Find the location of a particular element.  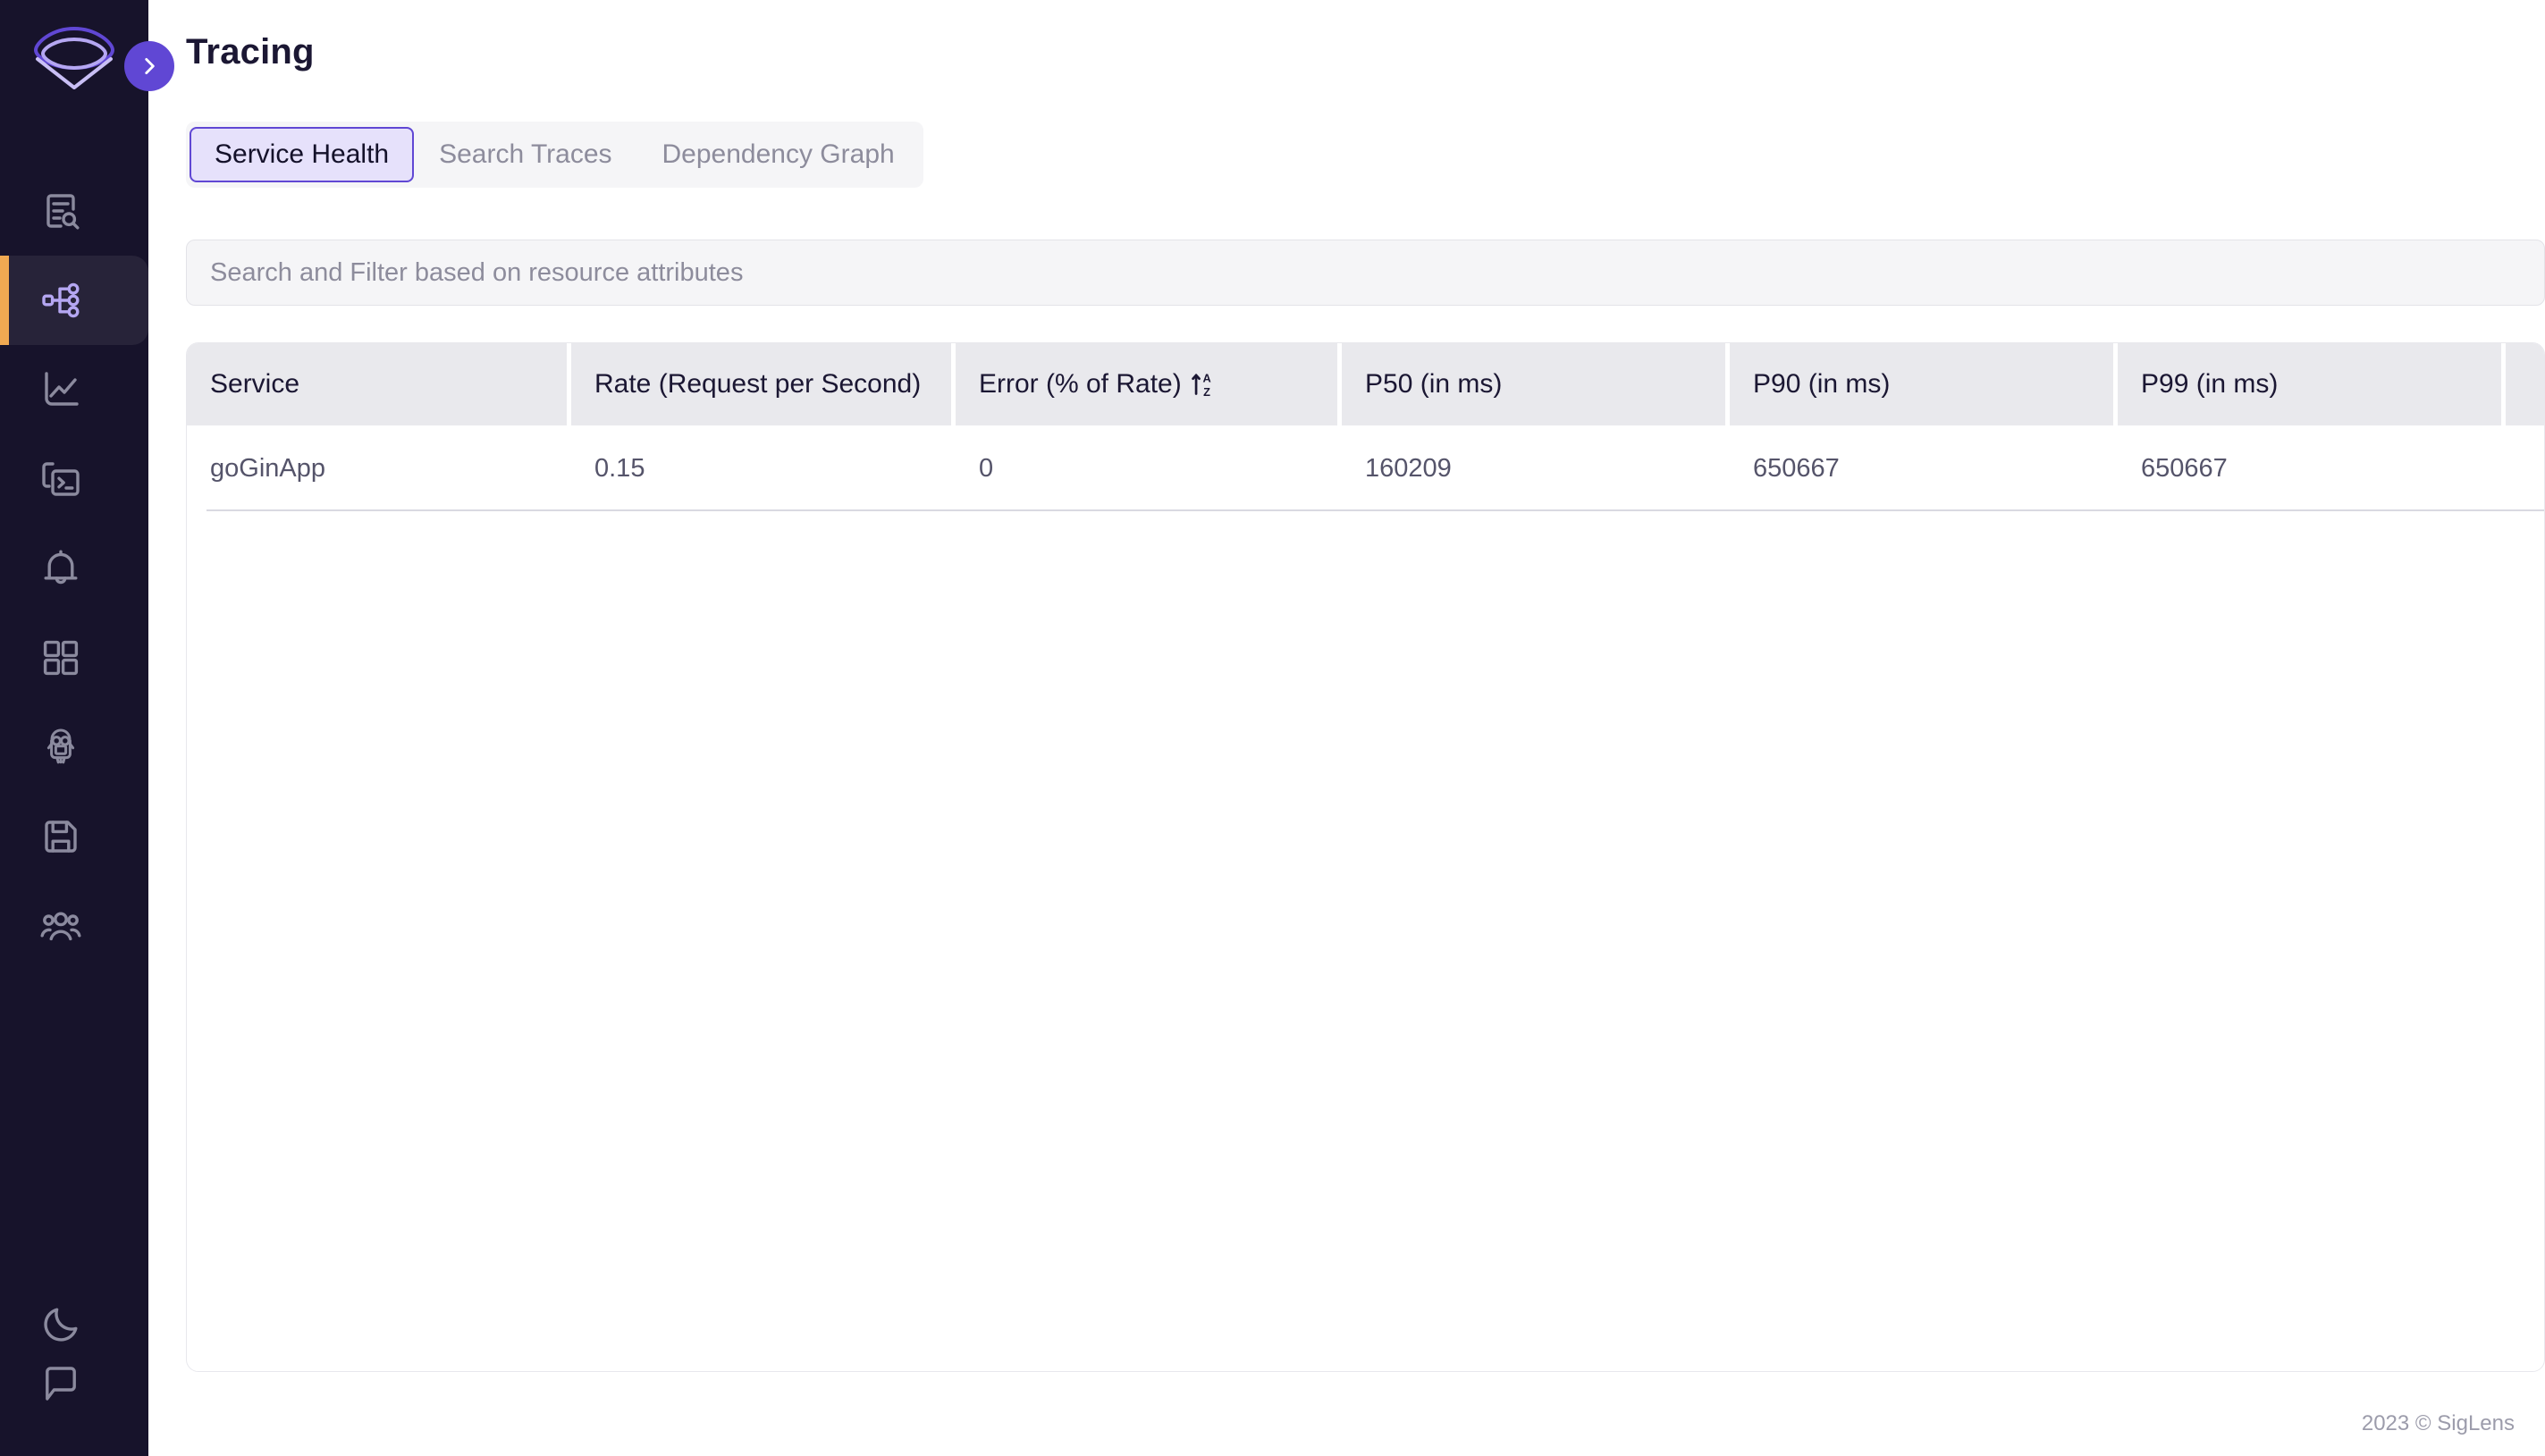

sidebar-nav-list is located at coordinates (74, 568).